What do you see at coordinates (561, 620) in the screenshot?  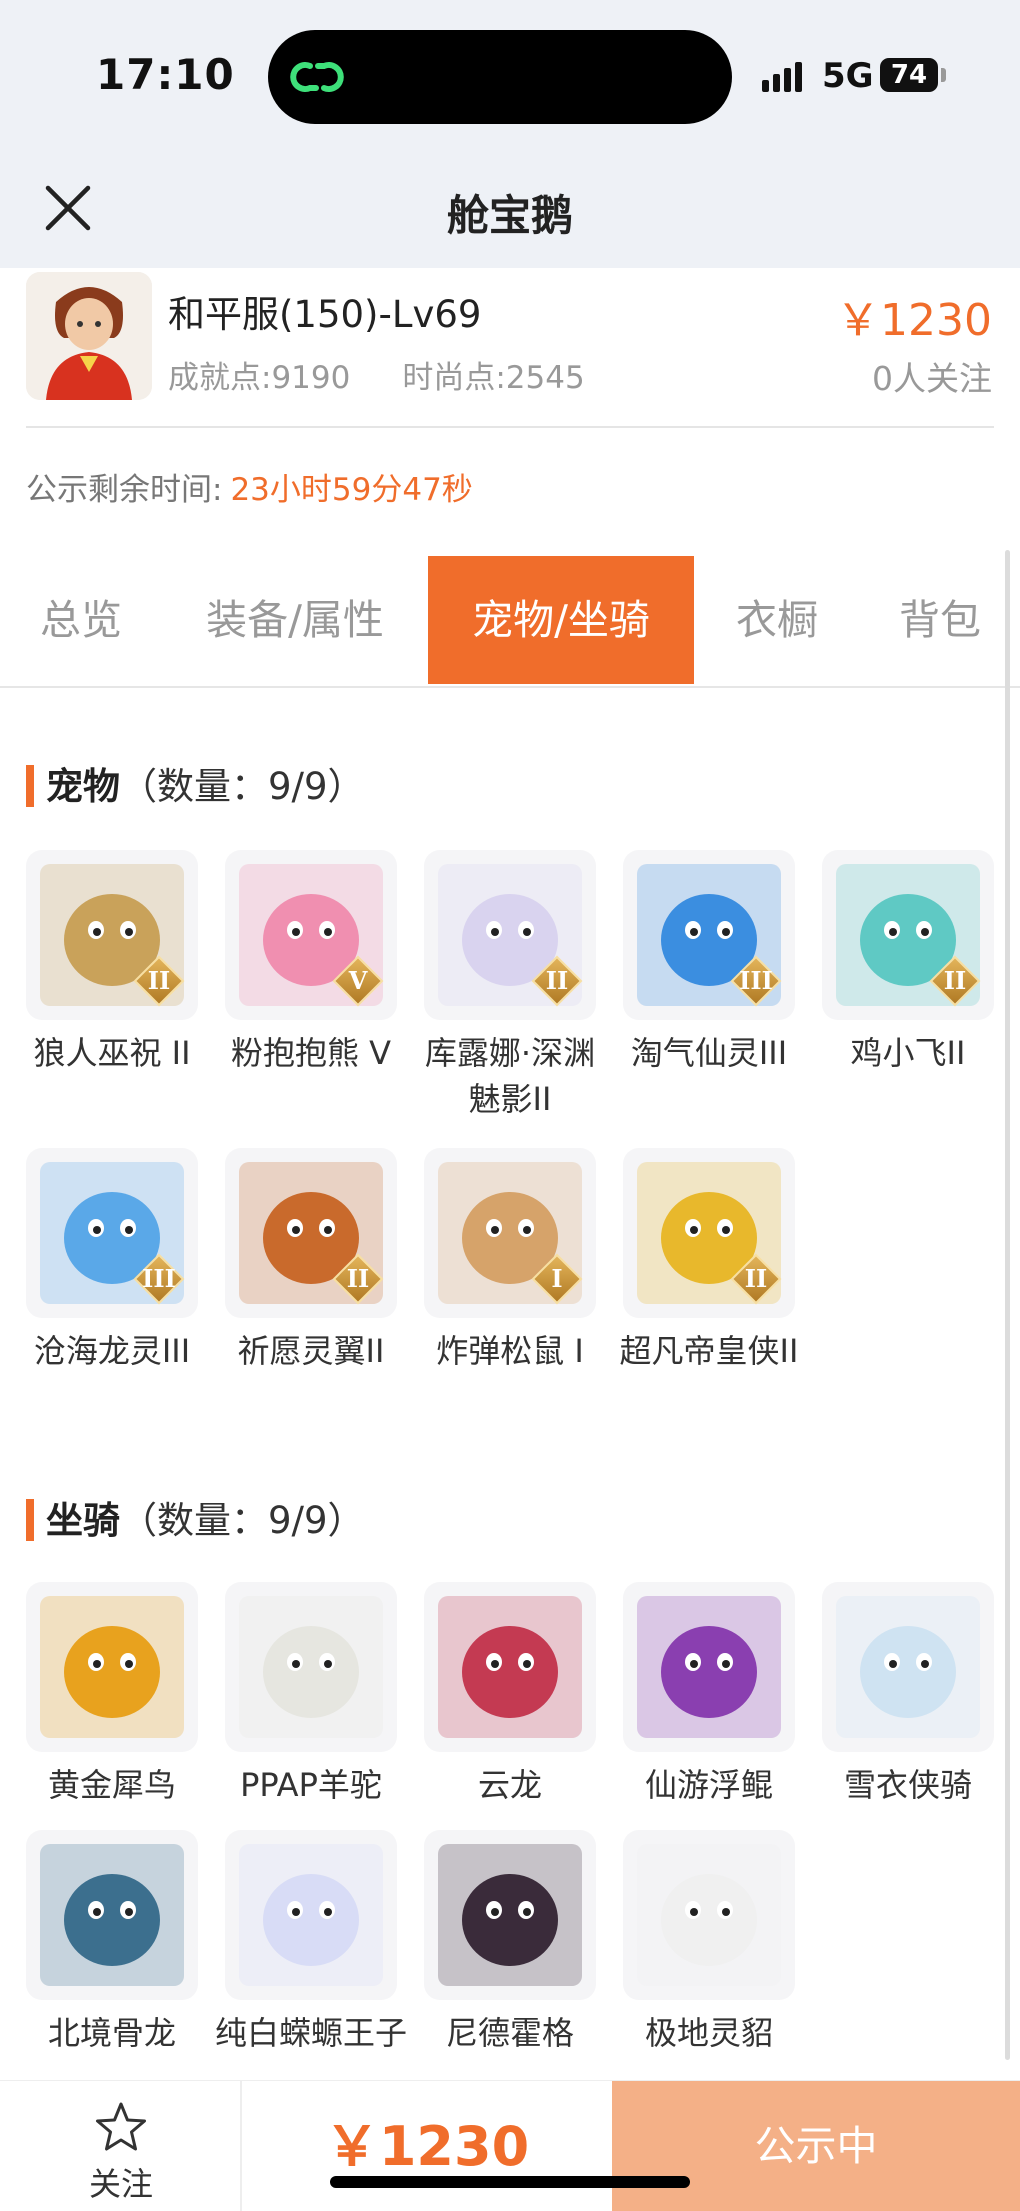 I see `tab-pets-mounts: 宠物/坐骑` at bounding box center [561, 620].